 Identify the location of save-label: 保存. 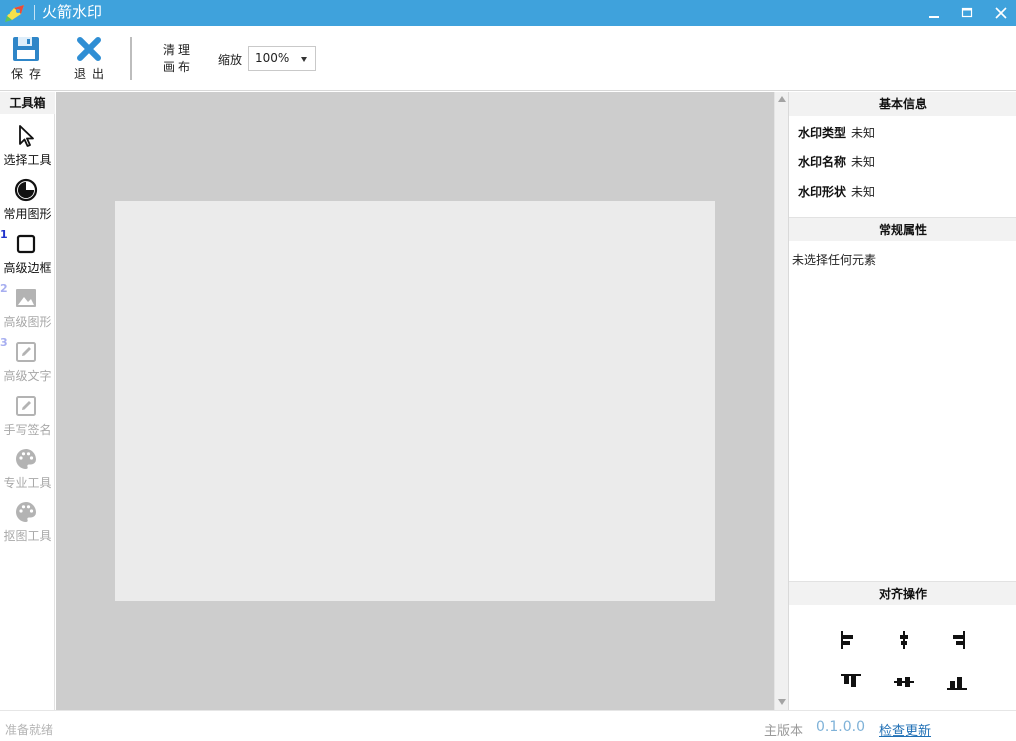
(28, 74).